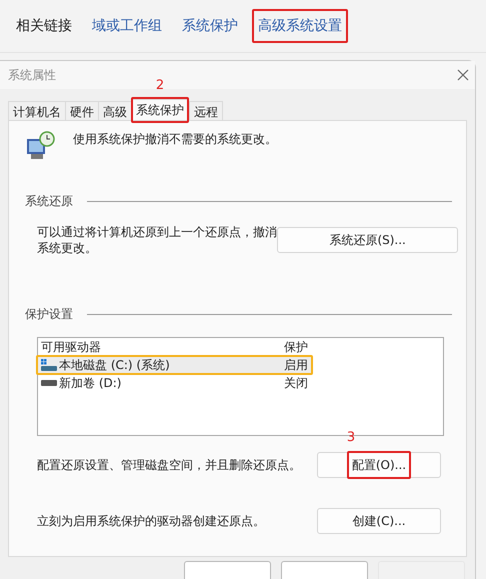 This screenshot has height=579, width=486. I want to click on settings-link: 系统保护, so click(210, 26).